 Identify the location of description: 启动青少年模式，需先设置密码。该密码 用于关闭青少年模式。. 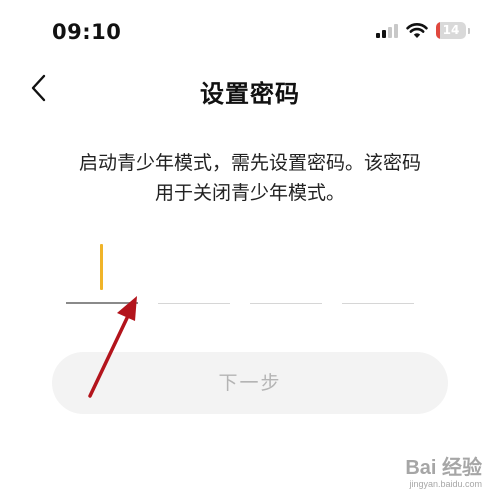
(250, 178).